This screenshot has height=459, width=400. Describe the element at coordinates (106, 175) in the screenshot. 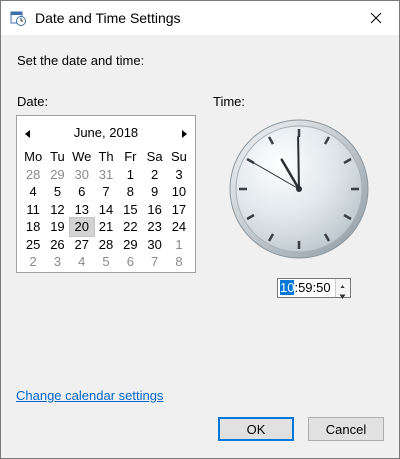

I see `calendar-day: 31` at that location.